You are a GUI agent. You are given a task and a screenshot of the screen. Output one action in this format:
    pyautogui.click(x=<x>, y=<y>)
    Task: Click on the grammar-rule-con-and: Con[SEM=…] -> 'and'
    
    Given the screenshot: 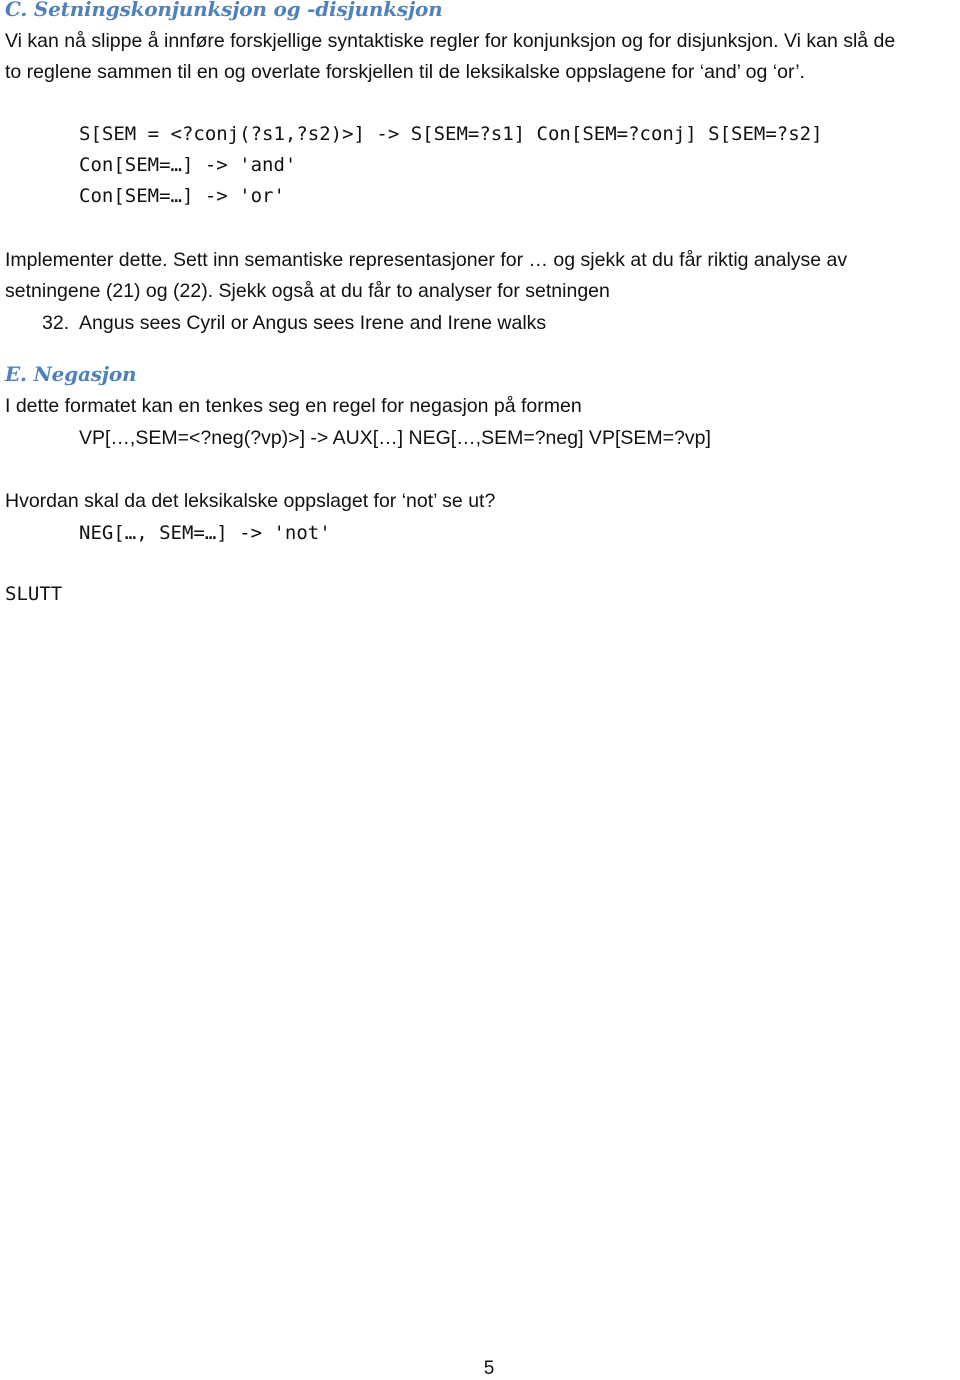 What is the action you would take?
    pyautogui.click(x=188, y=165)
    